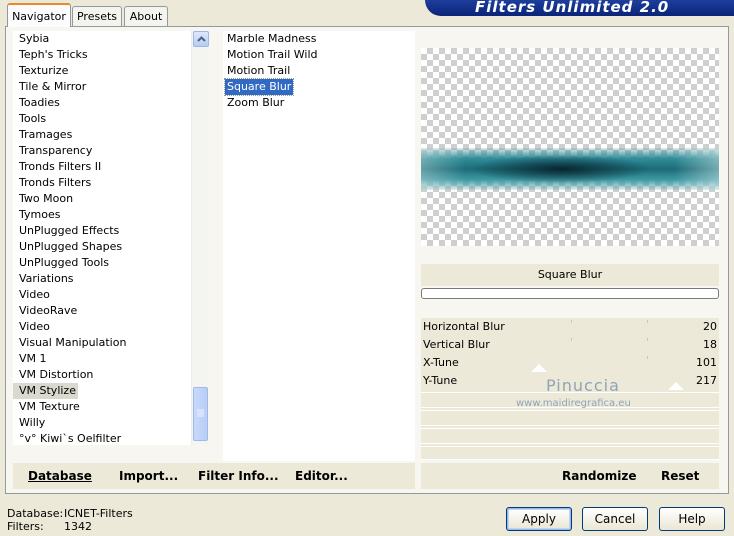  What do you see at coordinates (78, 526) in the screenshot?
I see `filters-count-value: 1342` at bounding box center [78, 526].